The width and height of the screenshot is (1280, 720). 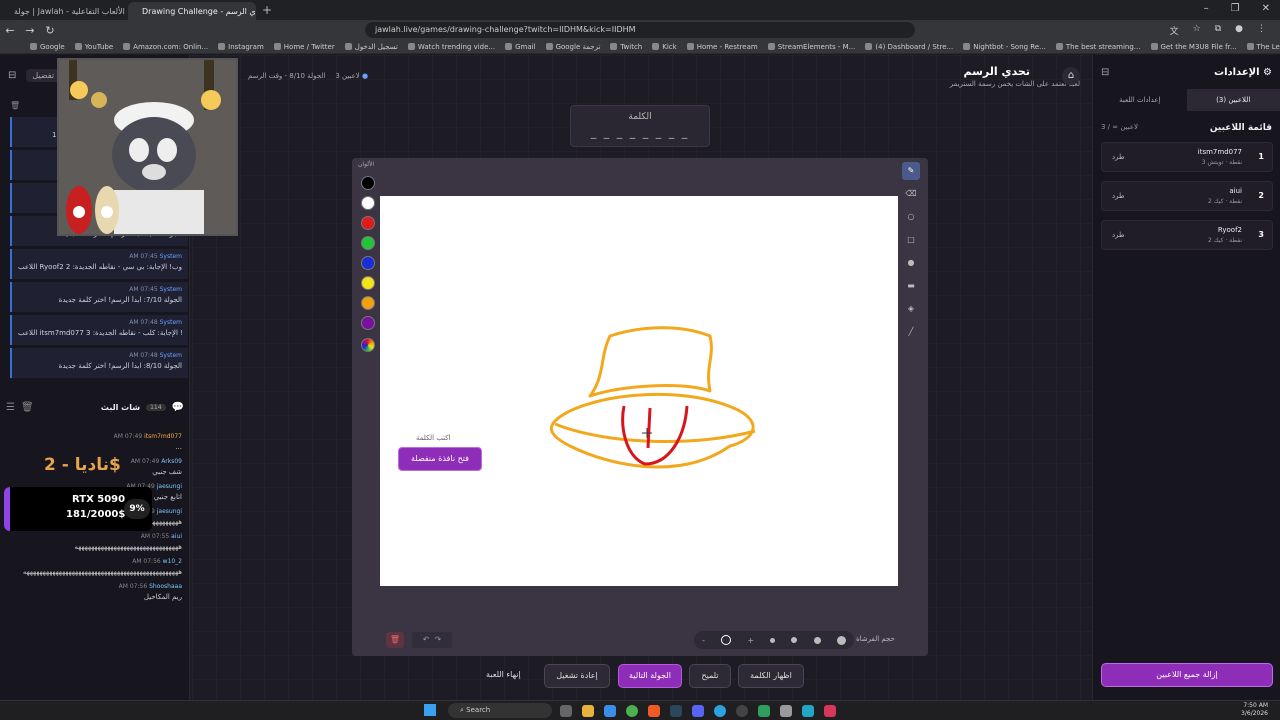 I want to click on donation-goal: RTX 5090 181/2000$ 9%, so click(x=78, y=509).